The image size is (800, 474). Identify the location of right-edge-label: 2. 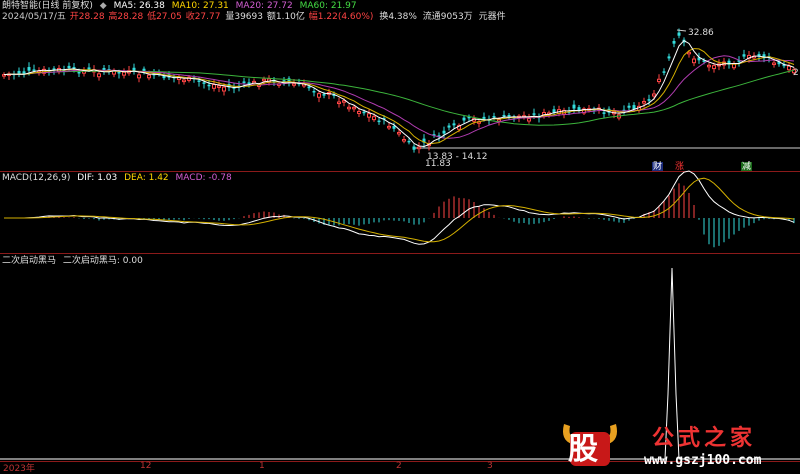
(796, 73).